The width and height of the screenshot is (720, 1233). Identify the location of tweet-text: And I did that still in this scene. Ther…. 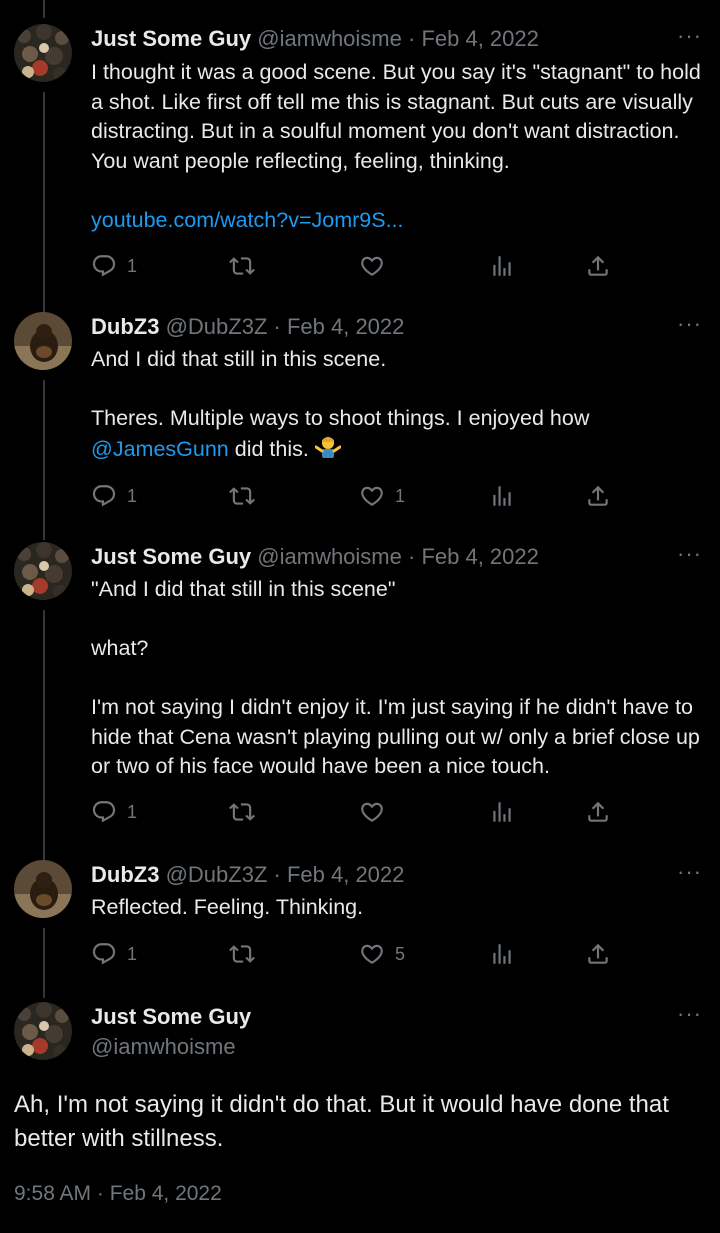
(398, 404).